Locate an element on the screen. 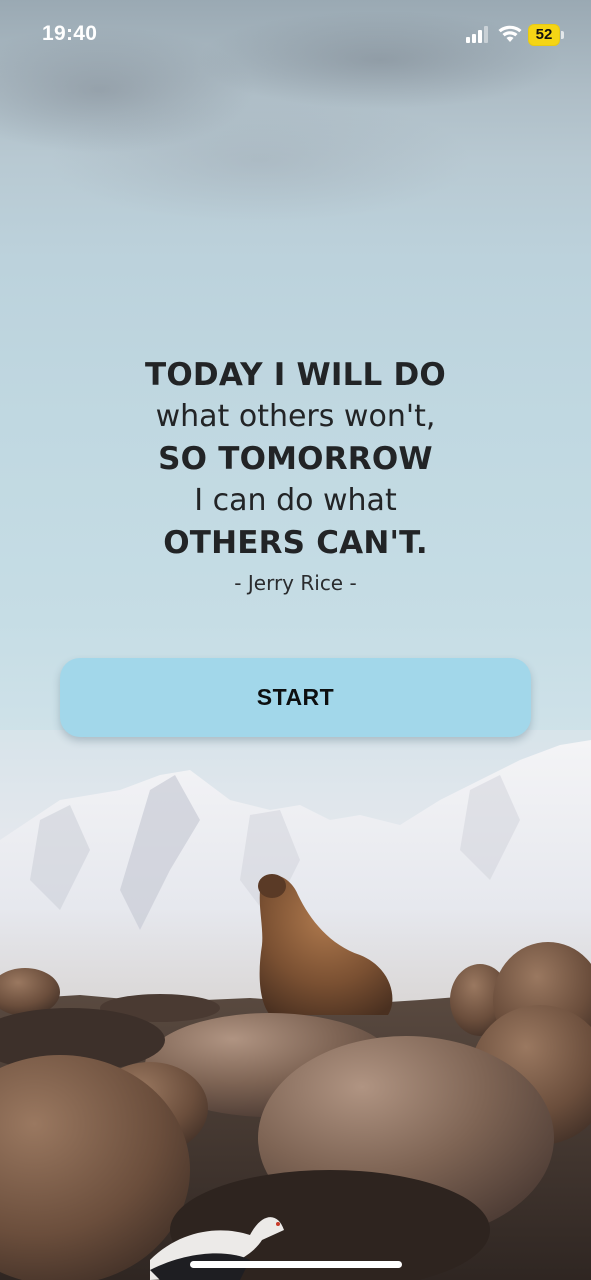  battery-indicator: 52 is located at coordinates (546, 35).